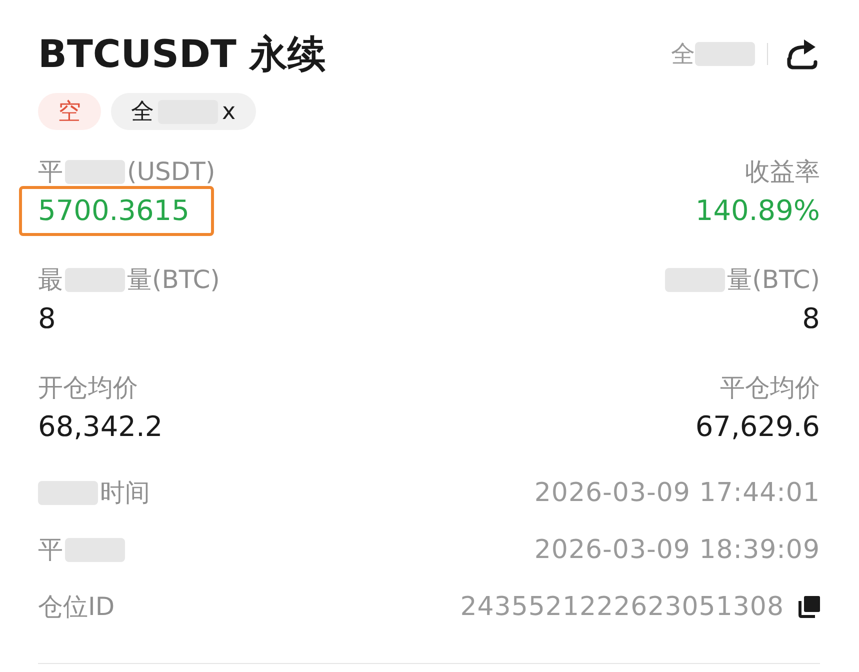 The image size is (859, 672). I want to click on tag-label: x, so click(229, 112).